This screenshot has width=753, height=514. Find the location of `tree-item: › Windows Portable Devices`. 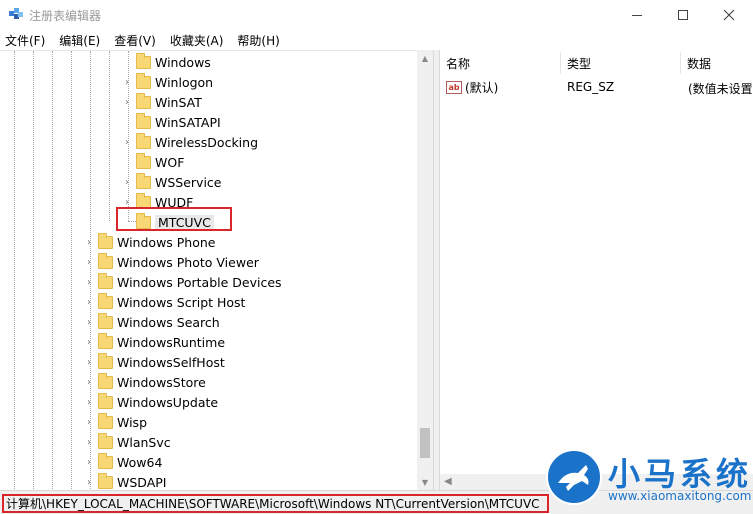

tree-item: › Windows Portable Devices is located at coordinates (183, 282).